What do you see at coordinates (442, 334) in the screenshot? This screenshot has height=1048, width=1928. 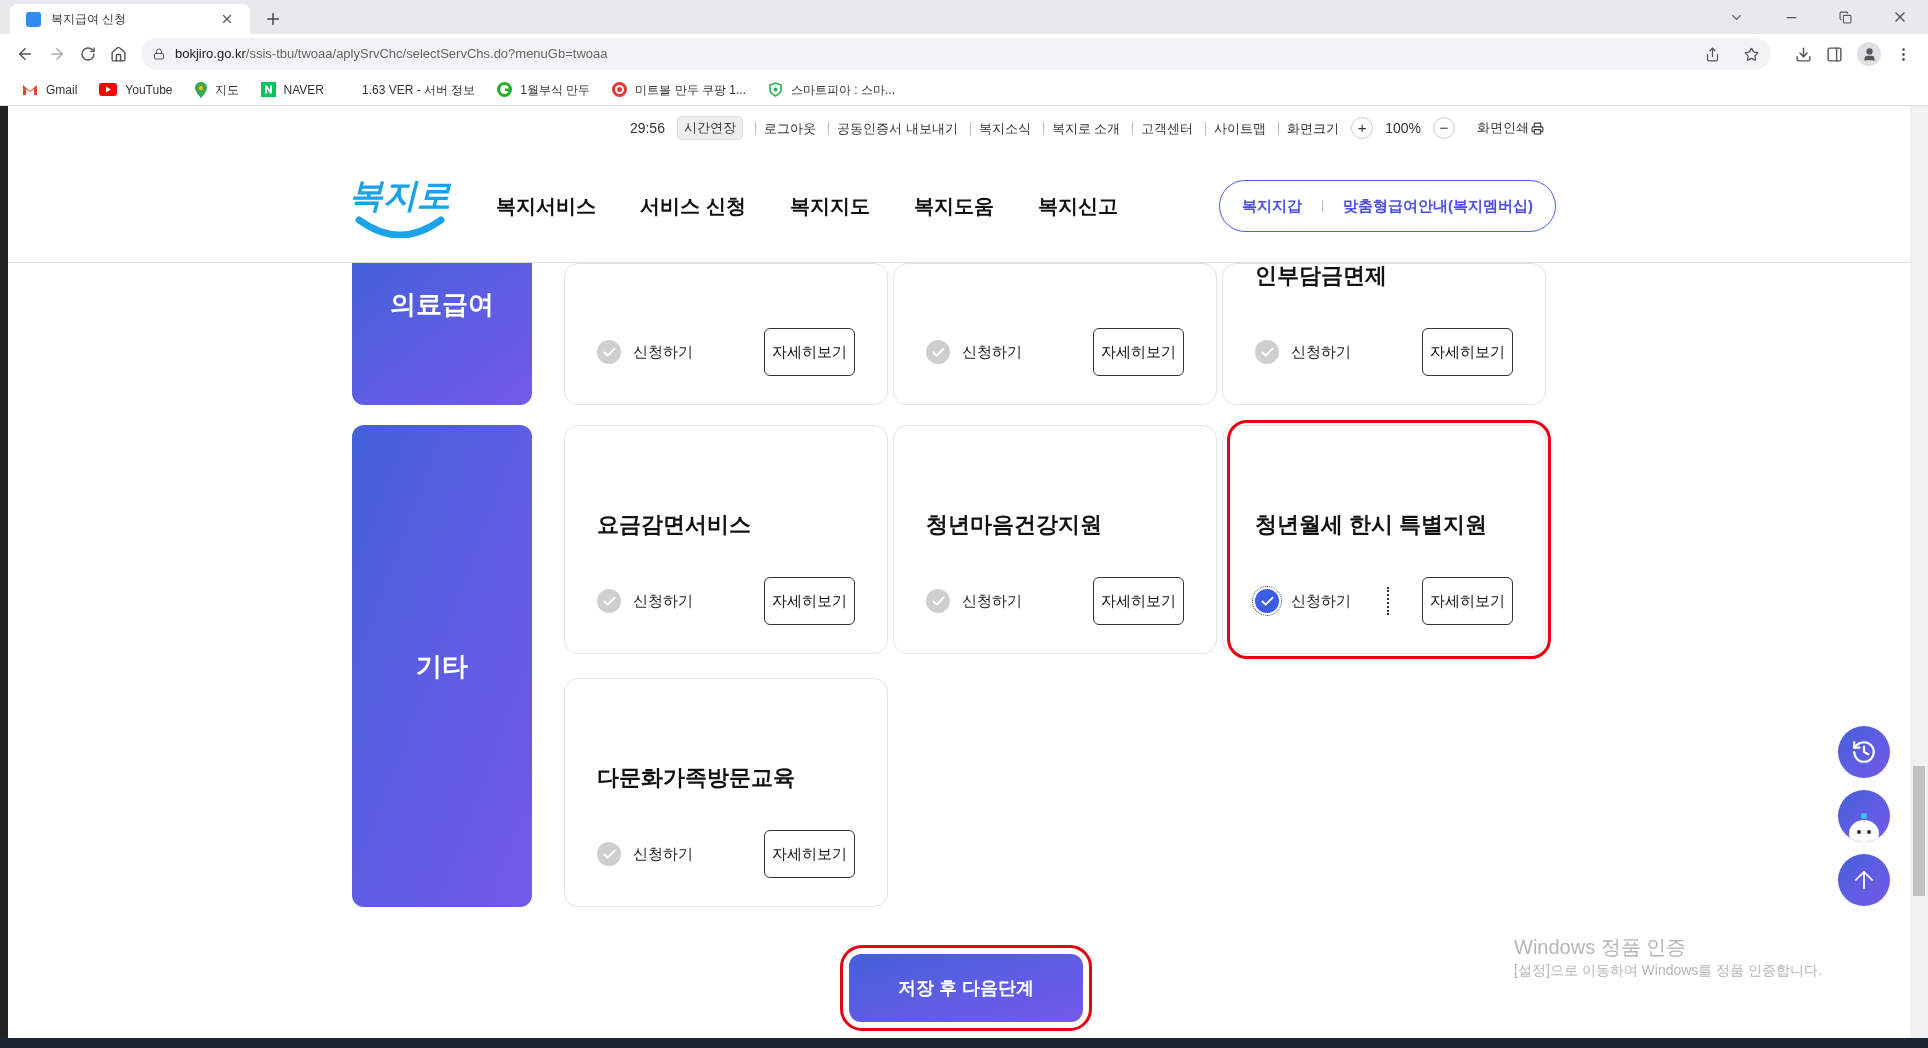 I see `category-panel: 의료급여` at bounding box center [442, 334].